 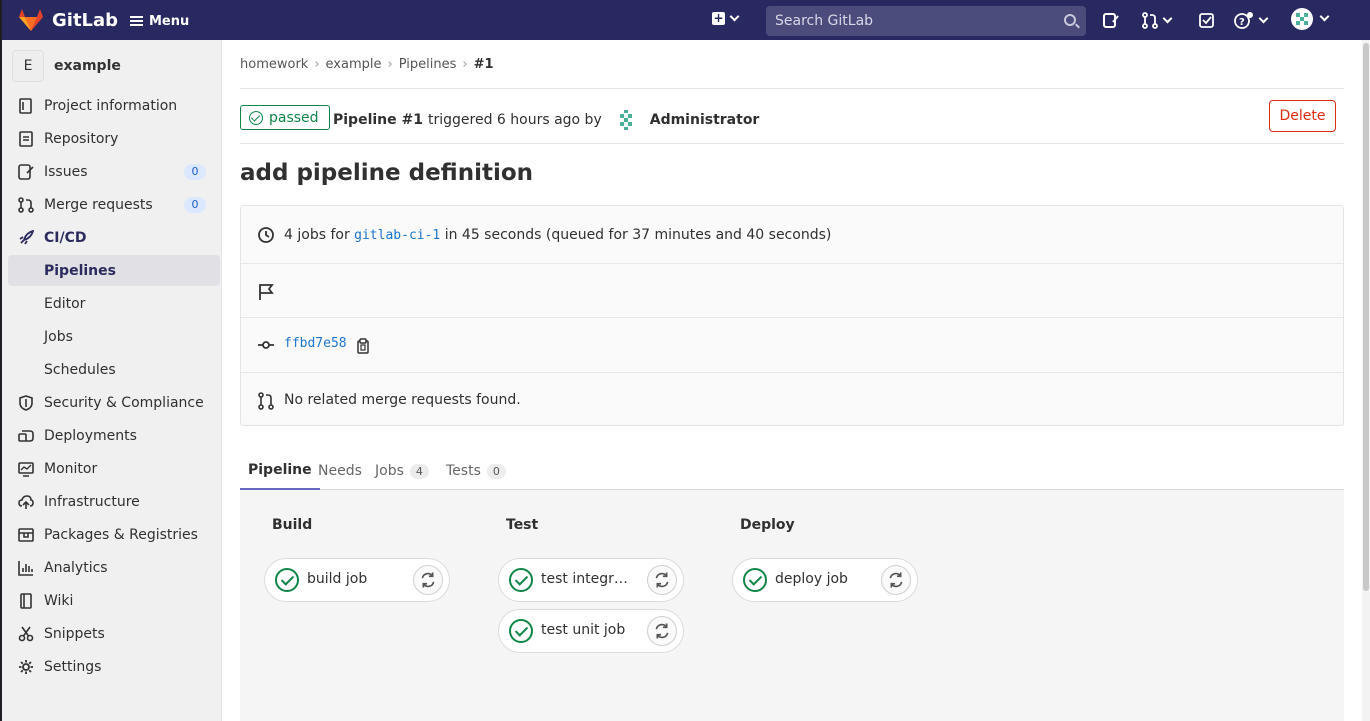 I want to click on hamburger-icon, so click(x=136, y=21).